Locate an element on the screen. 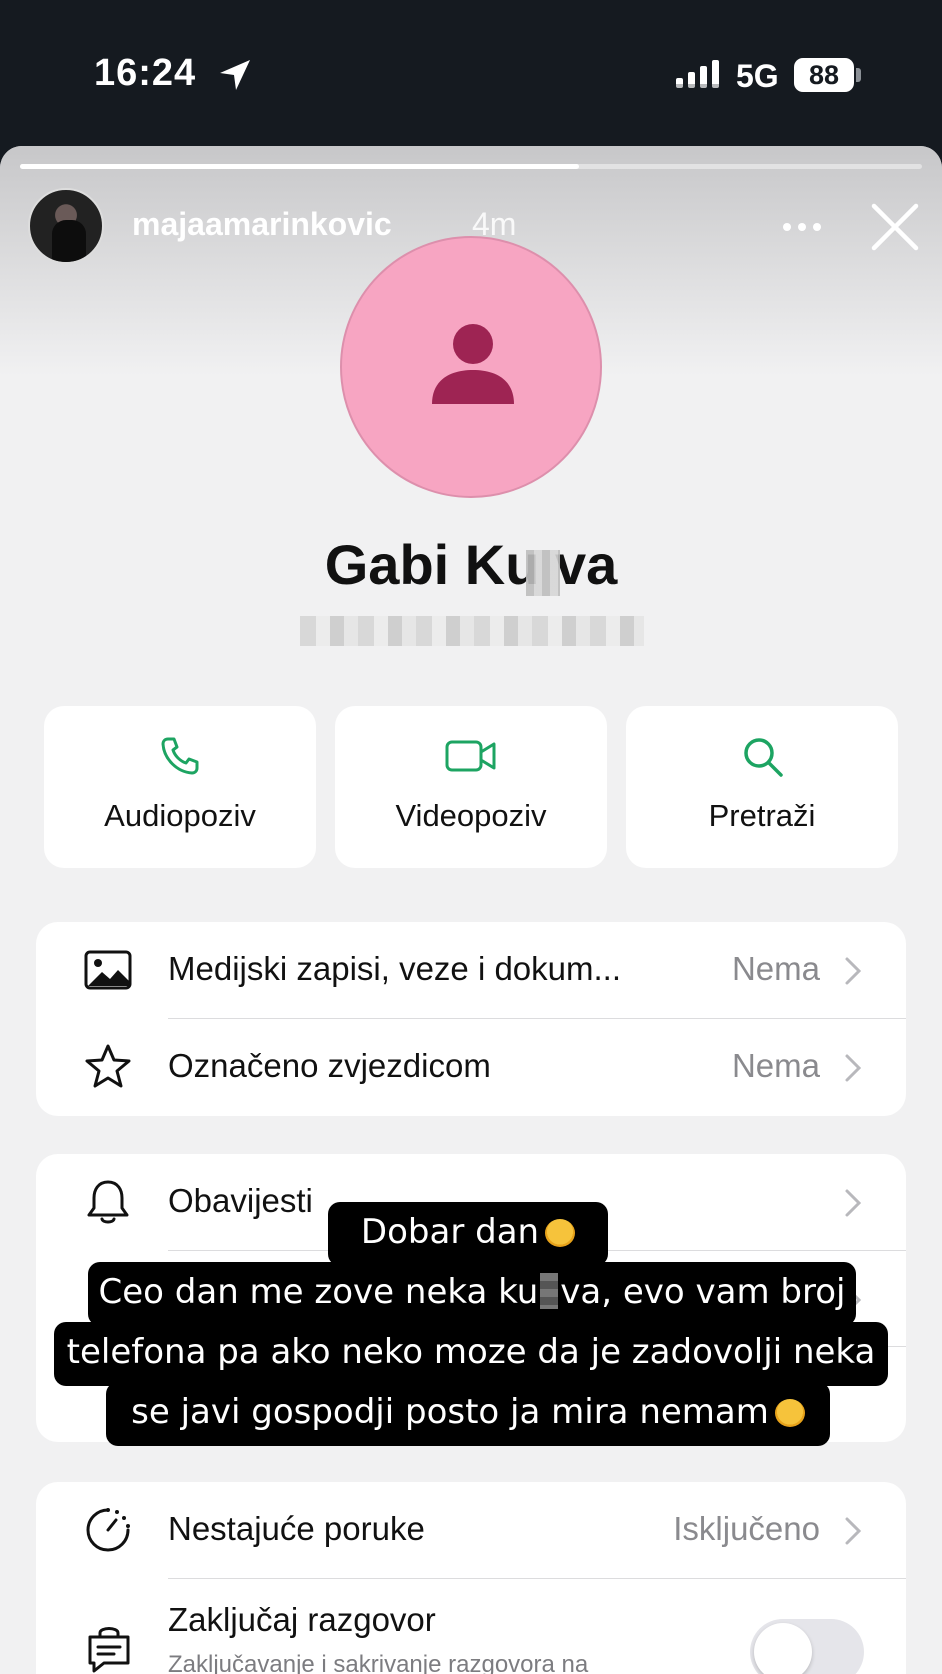 Image resolution: width=942 pixels, height=1674 pixels. caption-line-2: Ceo dan me zove neka ku va, evo vam broj is located at coordinates (472, 1294).